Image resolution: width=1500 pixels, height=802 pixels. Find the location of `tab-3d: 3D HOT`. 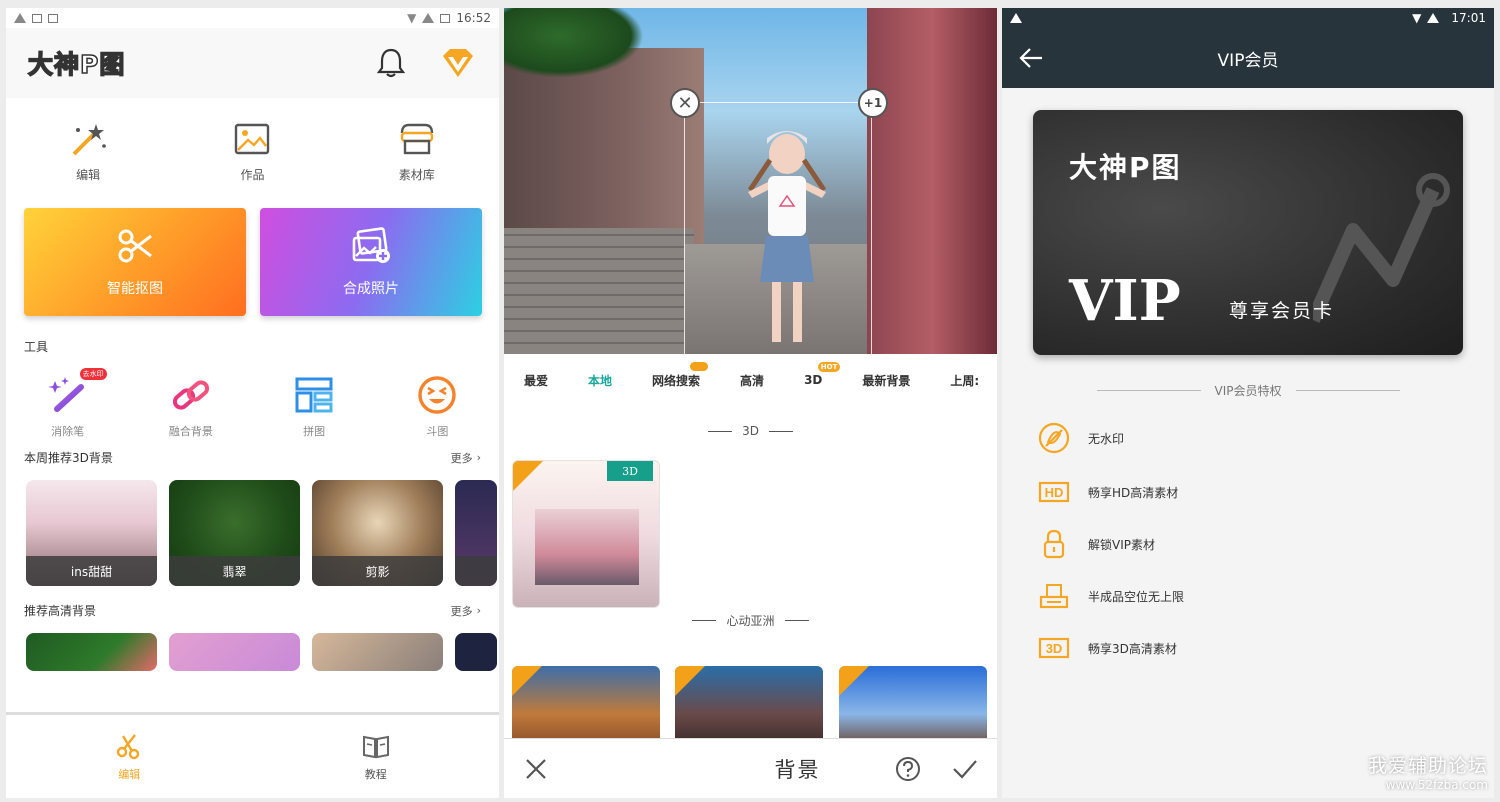

tab-3d: 3D HOT is located at coordinates (822, 374).